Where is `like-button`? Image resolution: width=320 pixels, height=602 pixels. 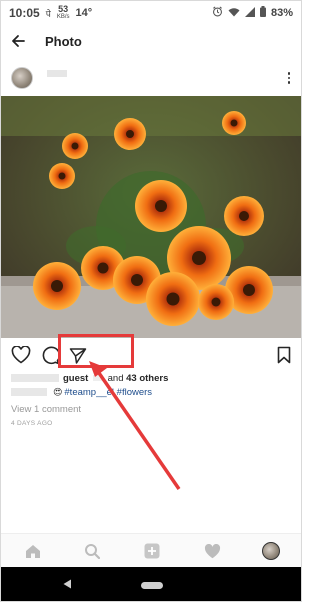
like-button is located at coordinates (21, 355).